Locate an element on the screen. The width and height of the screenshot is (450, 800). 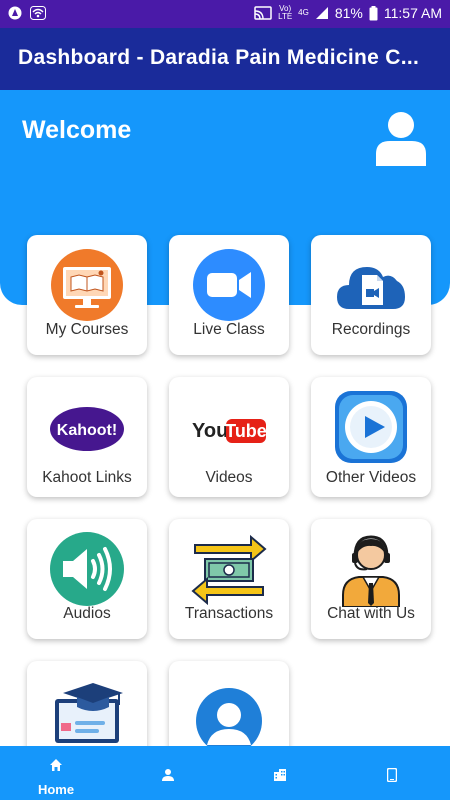
signal-icon is located at coordinates (321, 13).